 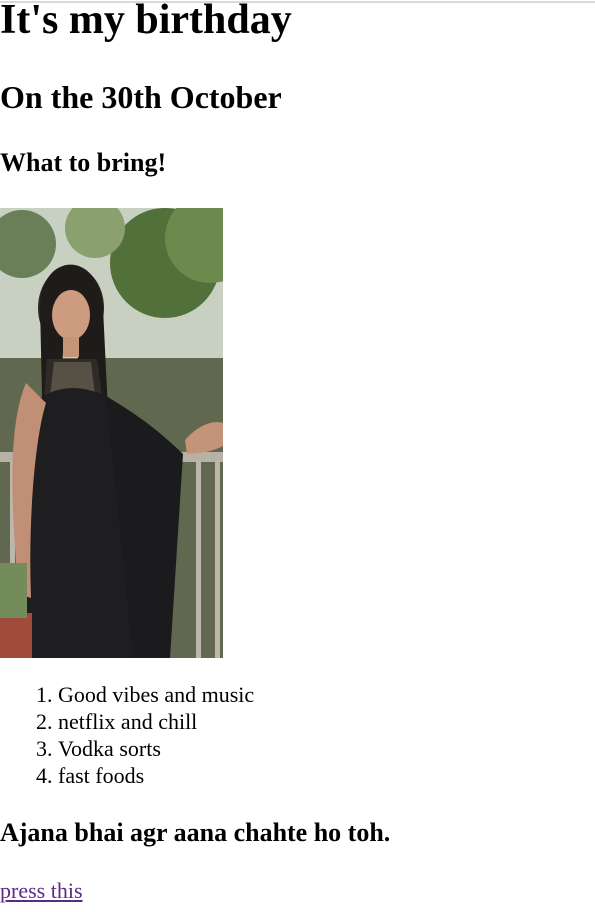 What do you see at coordinates (156, 721) in the screenshot?
I see `list-item: netflix and chill` at bounding box center [156, 721].